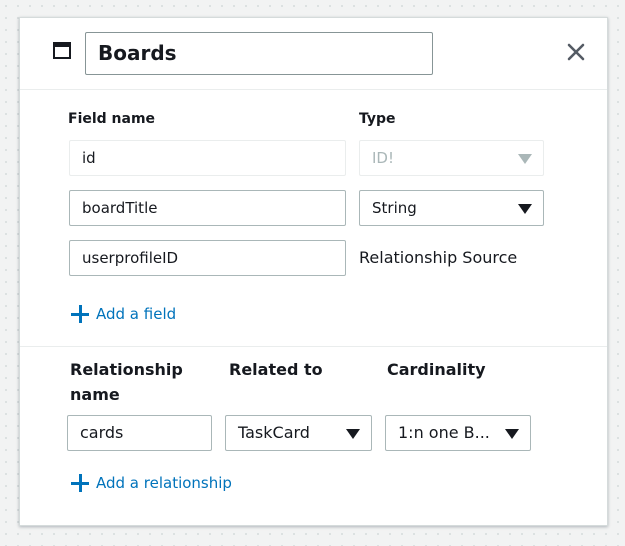  I want to click on add-relationship-button: Add a relationship, so click(151, 483).